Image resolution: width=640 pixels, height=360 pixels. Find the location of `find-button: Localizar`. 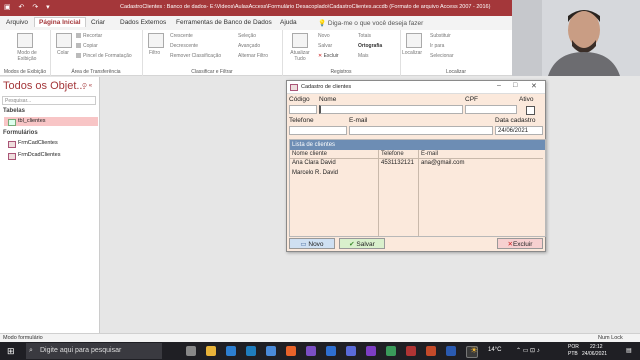

find-button: Localizar is located at coordinates (412, 53).